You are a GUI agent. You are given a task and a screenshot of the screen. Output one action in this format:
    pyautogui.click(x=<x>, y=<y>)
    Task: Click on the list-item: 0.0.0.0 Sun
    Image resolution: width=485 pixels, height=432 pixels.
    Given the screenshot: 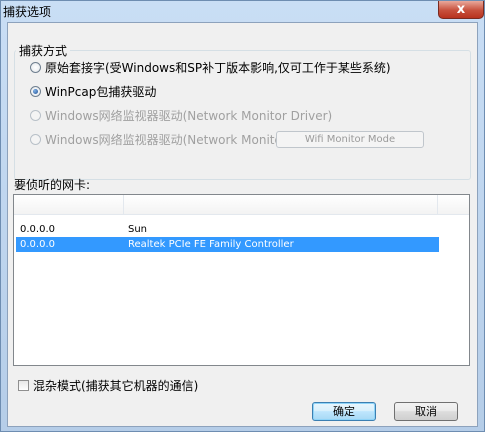 What is the action you would take?
    pyautogui.click(x=227, y=229)
    